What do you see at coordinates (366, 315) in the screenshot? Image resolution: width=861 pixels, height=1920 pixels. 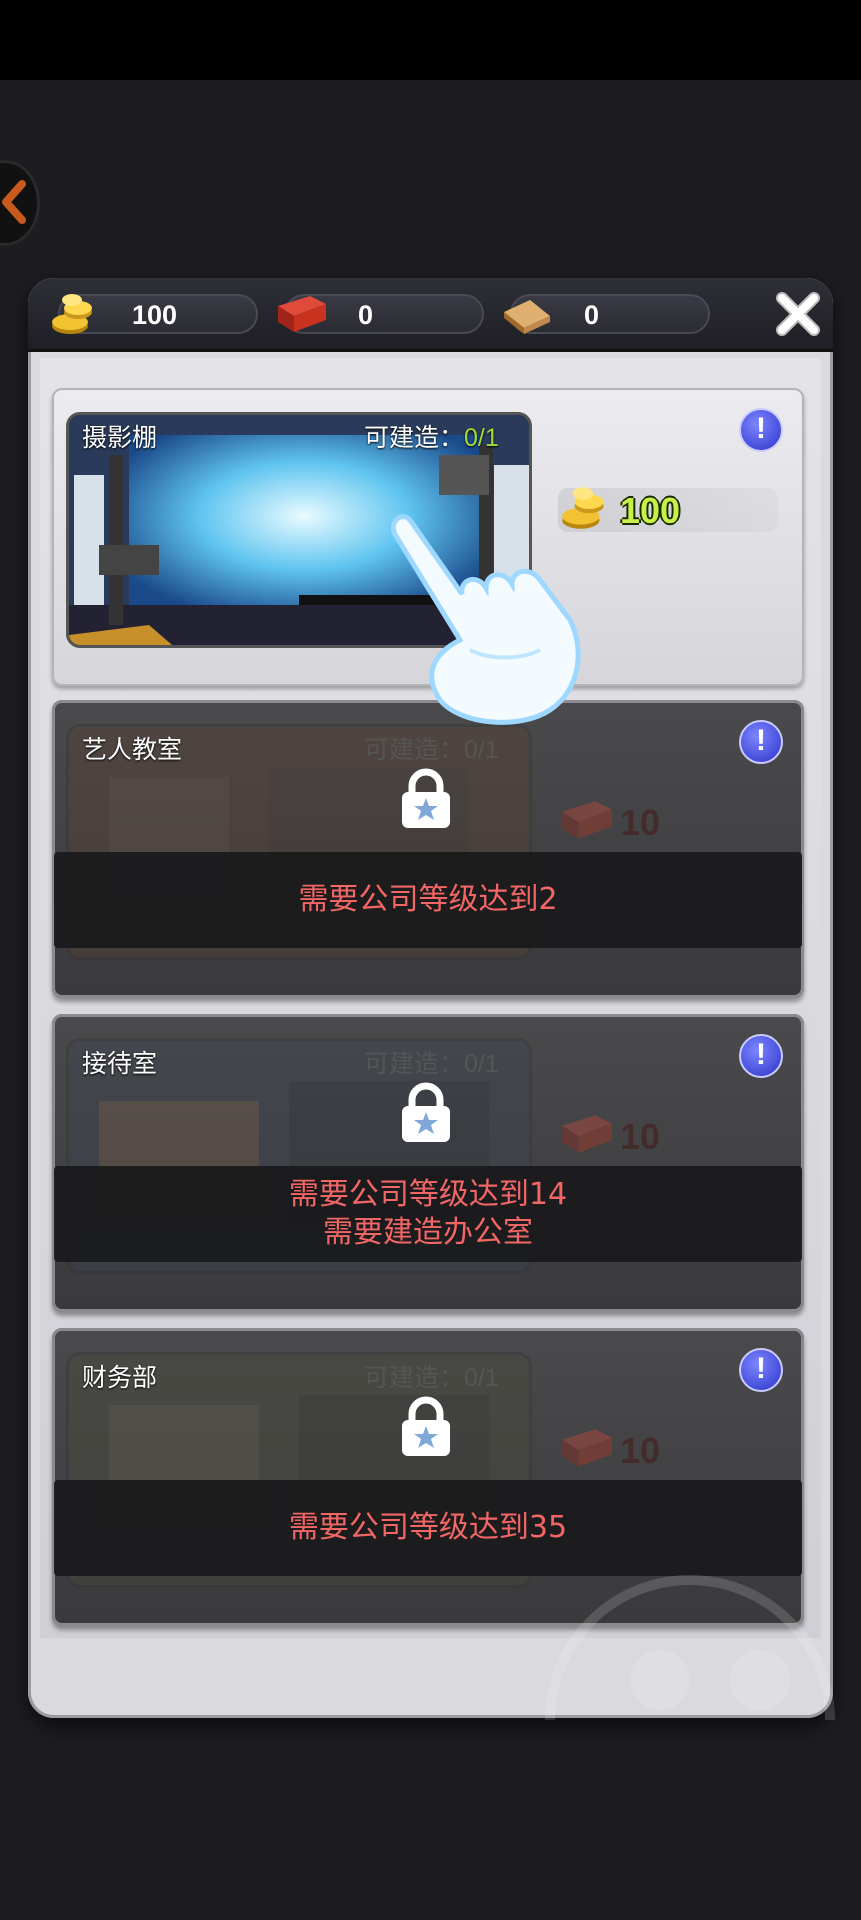 I see `brick-value: 0` at bounding box center [366, 315].